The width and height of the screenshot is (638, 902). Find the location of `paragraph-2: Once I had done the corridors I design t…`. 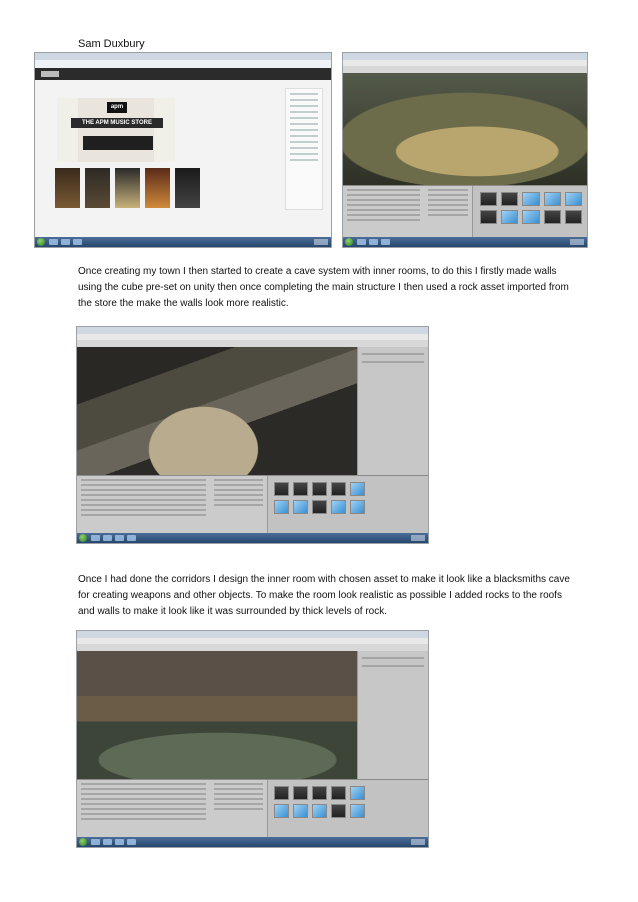

paragraph-2: Once I had done the corridors I design t… is located at coordinates (324, 595).